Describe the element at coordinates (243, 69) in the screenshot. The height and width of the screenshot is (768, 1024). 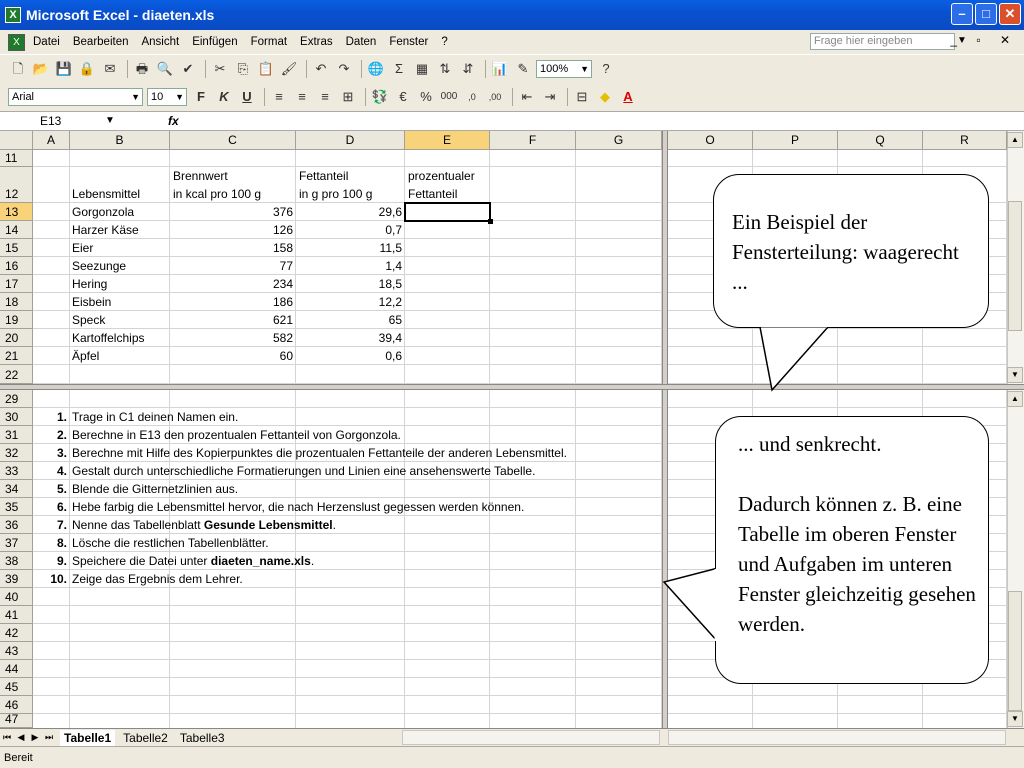
I see `copy-icon: ⎘` at that location.